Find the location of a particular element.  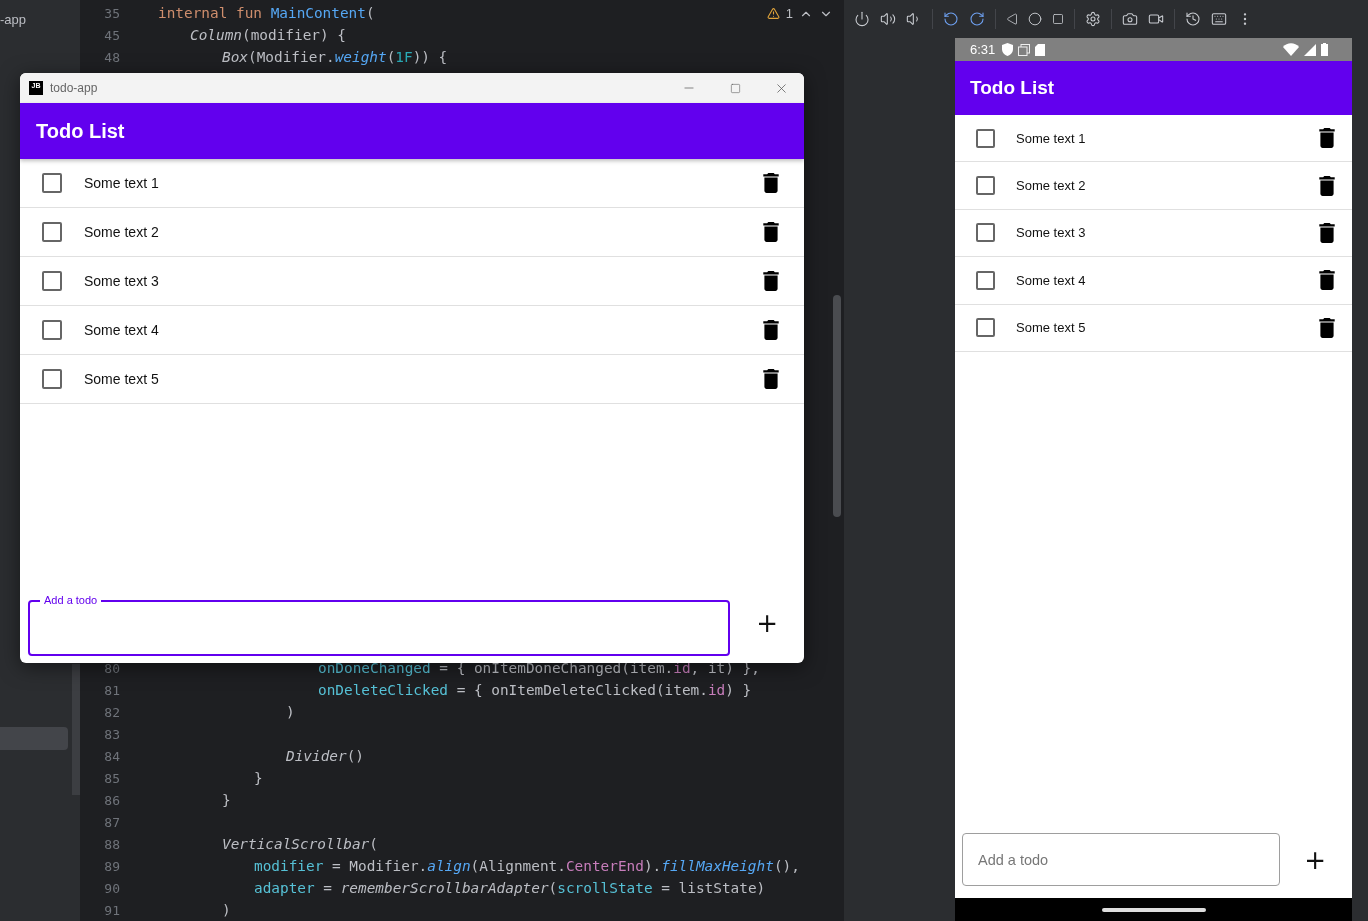

phone-settings-icon is located at coordinates (1093, 19).